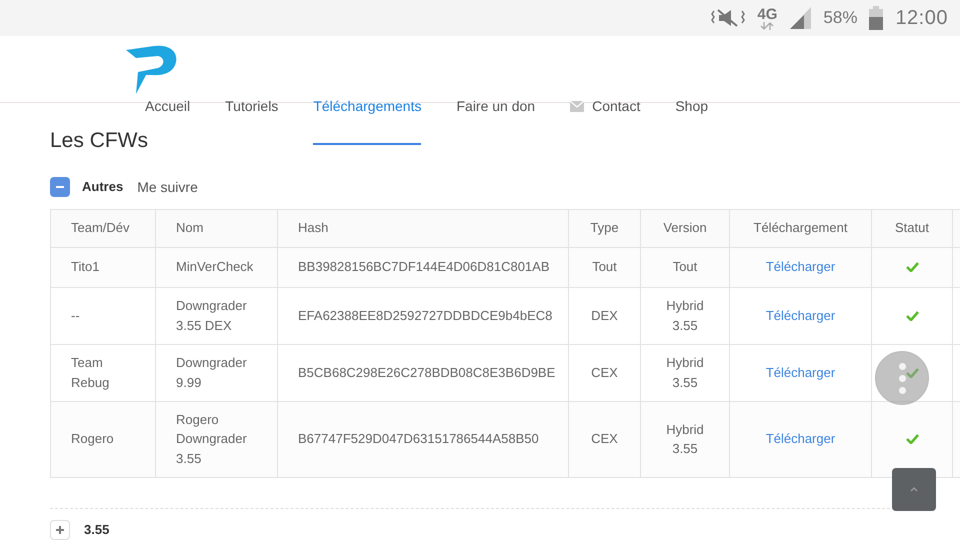  Describe the element at coordinates (103, 315) in the screenshot. I see `table-cell: --` at that location.